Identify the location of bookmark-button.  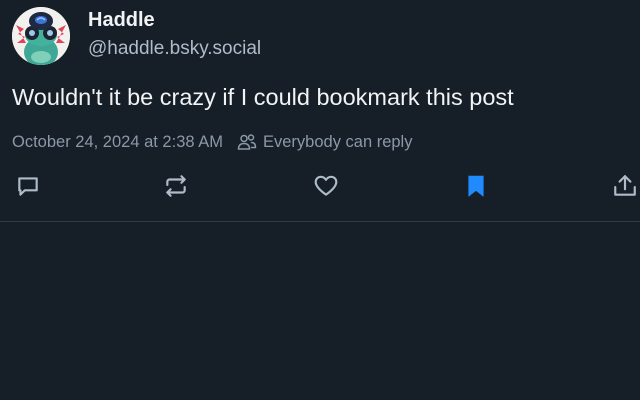
(476, 186).